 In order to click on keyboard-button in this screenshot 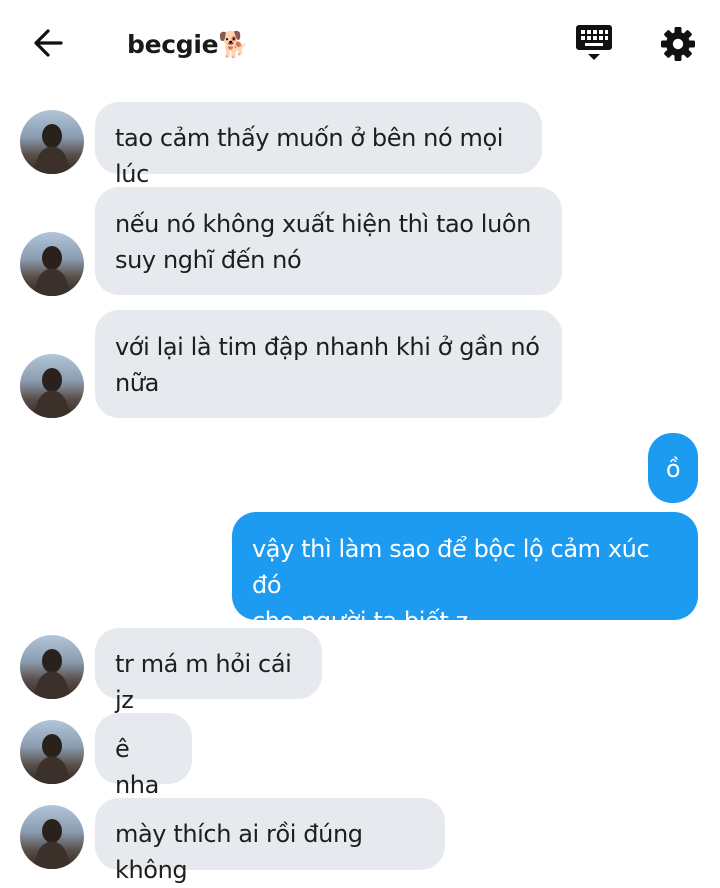, I will do `click(594, 43)`.